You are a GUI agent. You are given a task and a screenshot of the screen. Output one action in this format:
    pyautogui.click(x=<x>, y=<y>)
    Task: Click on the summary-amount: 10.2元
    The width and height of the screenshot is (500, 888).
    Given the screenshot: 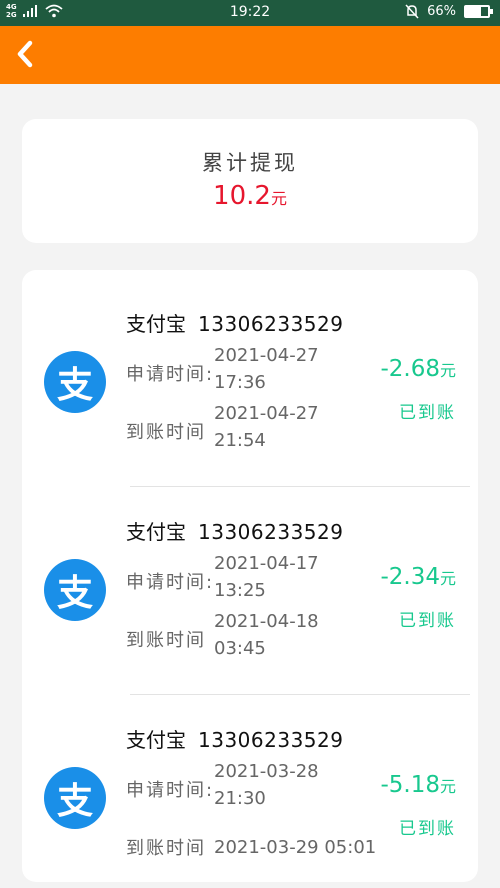 What is the action you would take?
    pyautogui.click(x=250, y=196)
    